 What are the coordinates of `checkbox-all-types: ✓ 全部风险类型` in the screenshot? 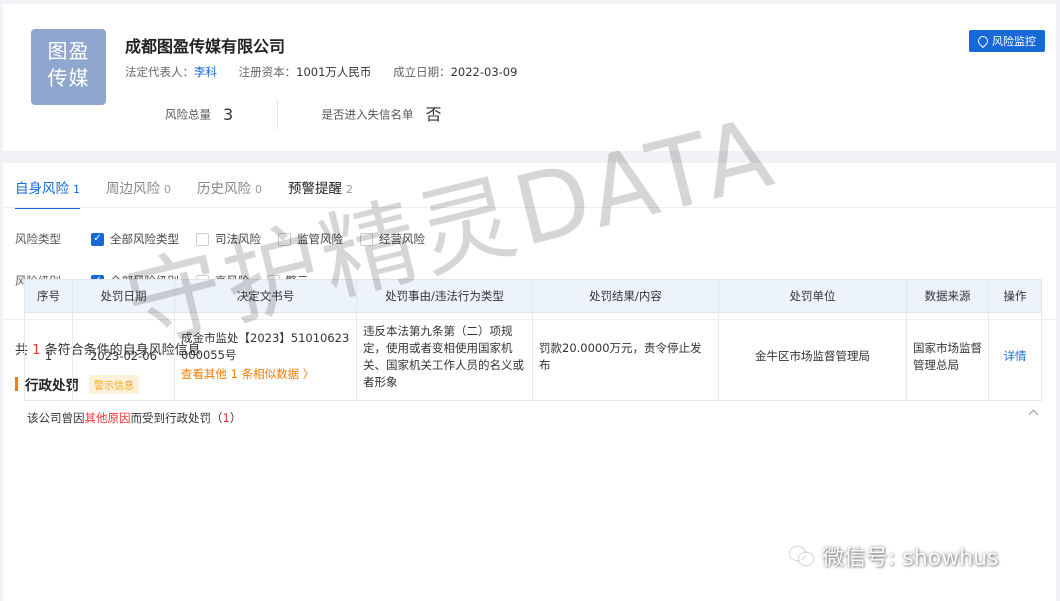 It's located at (135, 239).